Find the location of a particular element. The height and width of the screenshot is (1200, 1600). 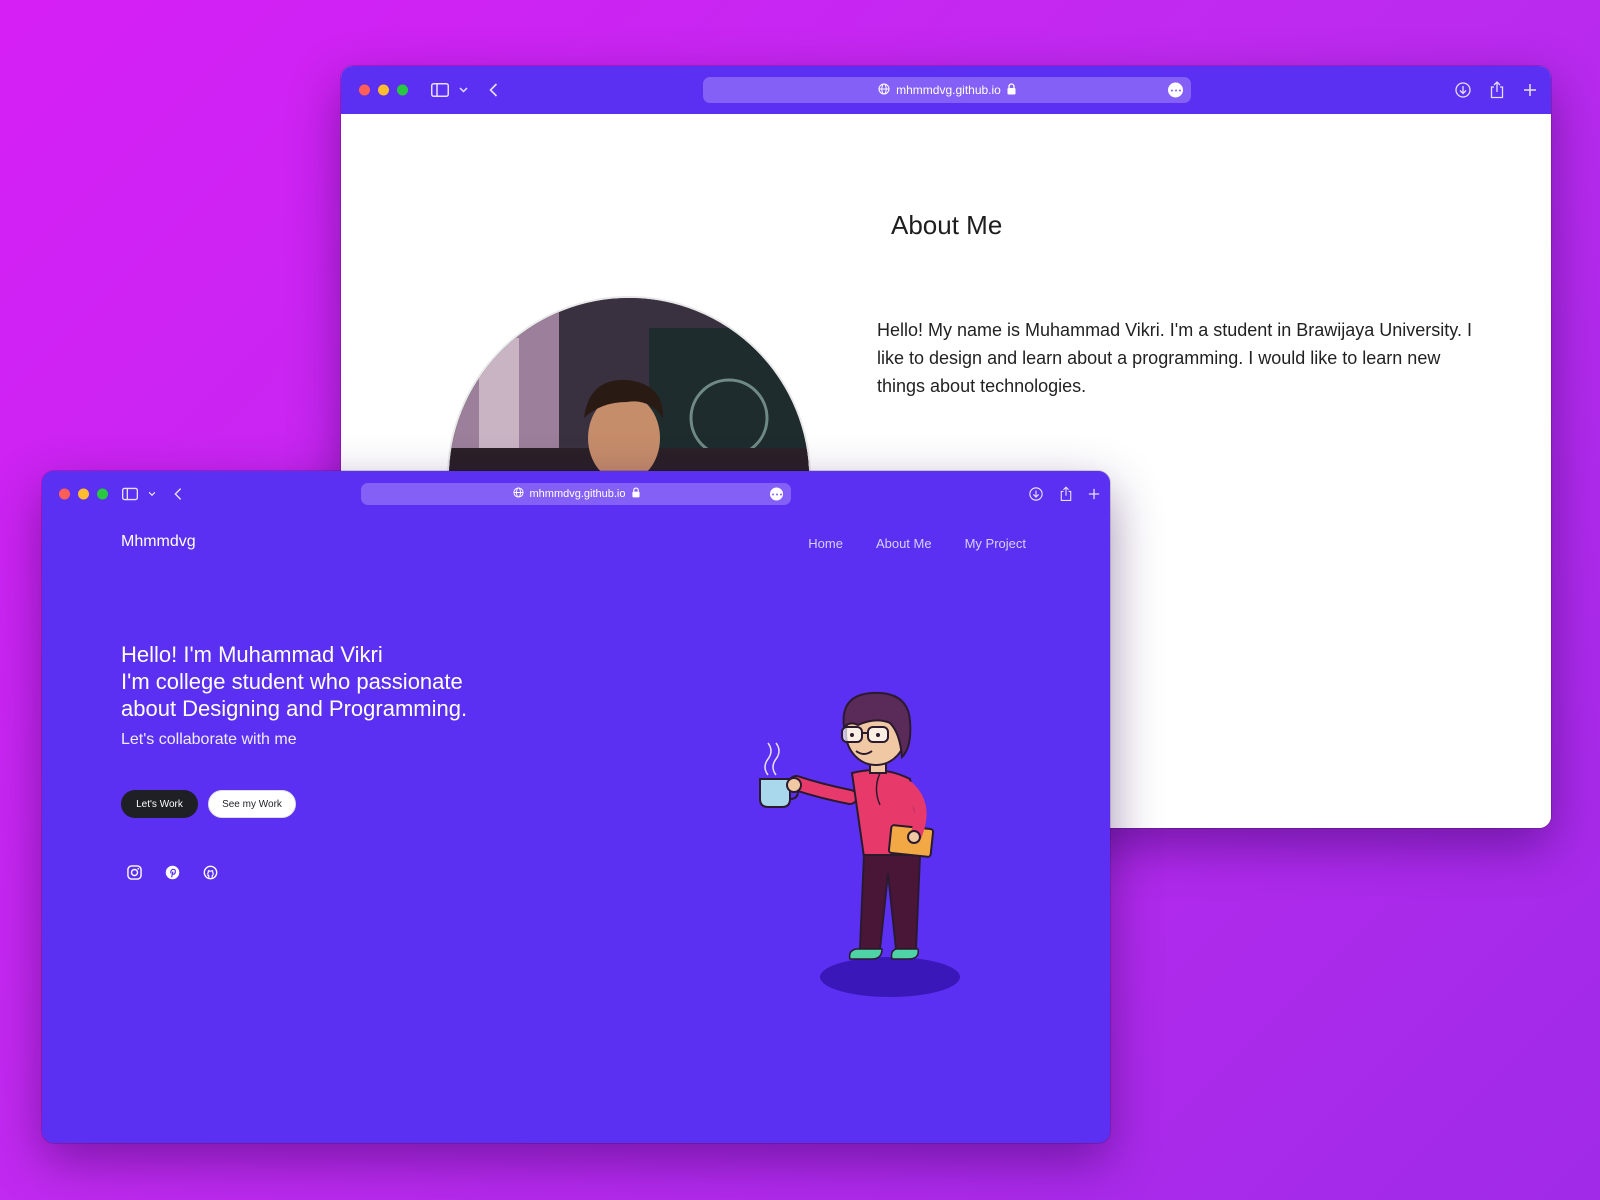

nav-home: Home is located at coordinates (825, 543).